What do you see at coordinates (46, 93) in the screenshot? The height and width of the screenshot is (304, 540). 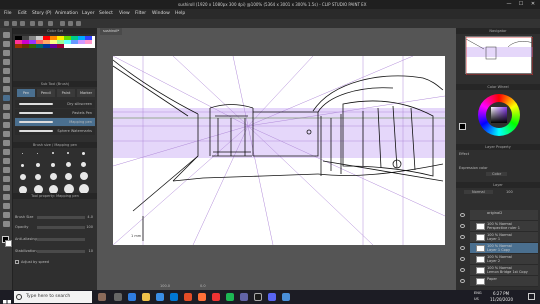 I see `tab-pencil: Pencil` at bounding box center [46, 93].